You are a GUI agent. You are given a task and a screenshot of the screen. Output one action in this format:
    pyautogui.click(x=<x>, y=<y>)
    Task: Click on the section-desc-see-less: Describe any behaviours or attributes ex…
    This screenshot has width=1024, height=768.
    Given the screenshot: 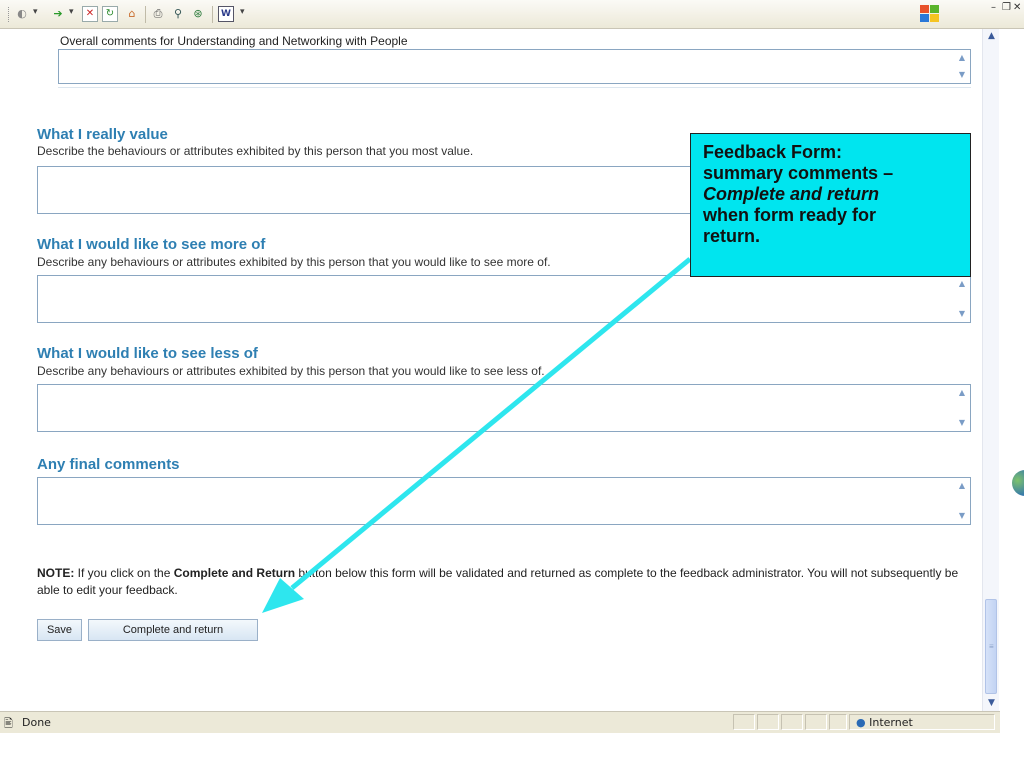 What is the action you would take?
    pyautogui.click(x=291, y=371)
    